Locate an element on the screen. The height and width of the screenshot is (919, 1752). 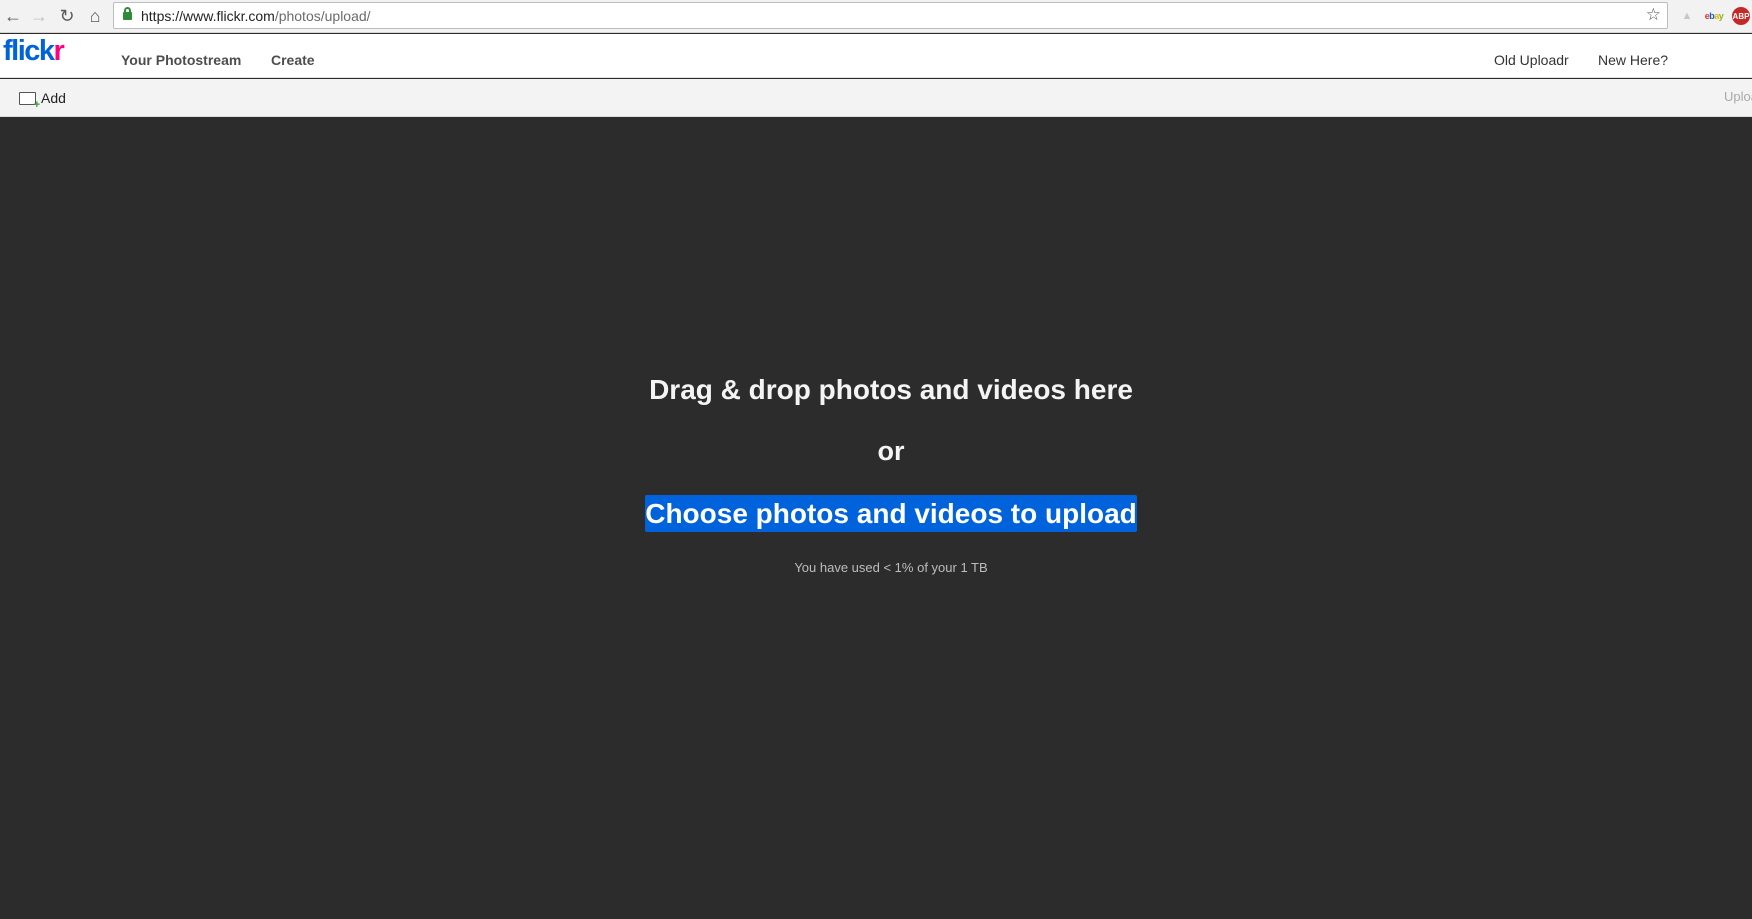
nav-your-photostream: Your Photostream is located at coordinates (181, 60).